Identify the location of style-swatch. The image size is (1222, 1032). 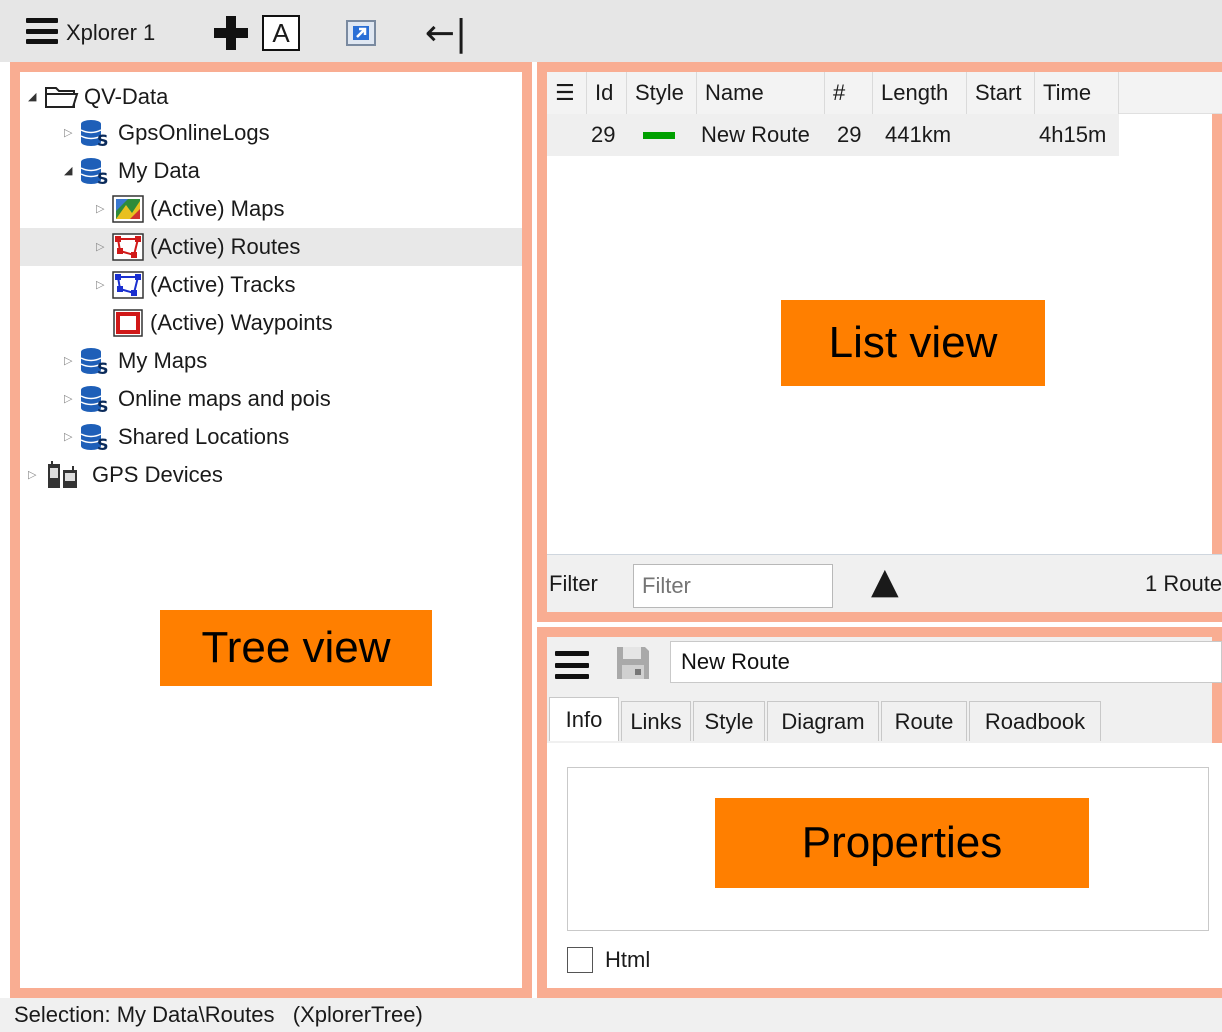
(660, 135).